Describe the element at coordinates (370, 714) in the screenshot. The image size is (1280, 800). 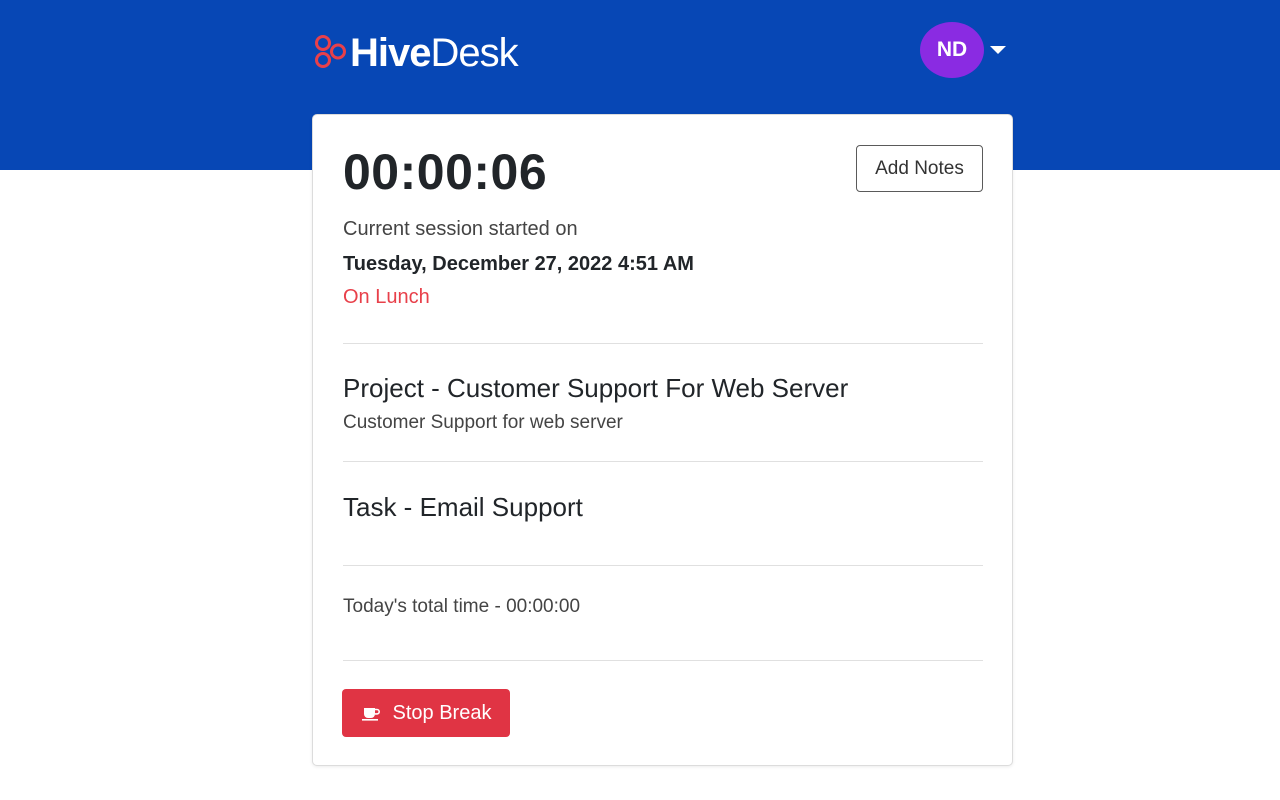
I see `coffee-cup-icon` at that location.